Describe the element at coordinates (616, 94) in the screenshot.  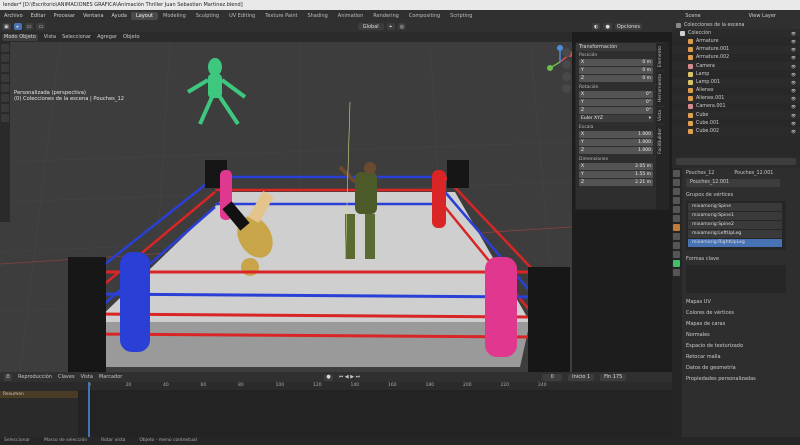
I see `rotation-x-field: X 0°` at that location.